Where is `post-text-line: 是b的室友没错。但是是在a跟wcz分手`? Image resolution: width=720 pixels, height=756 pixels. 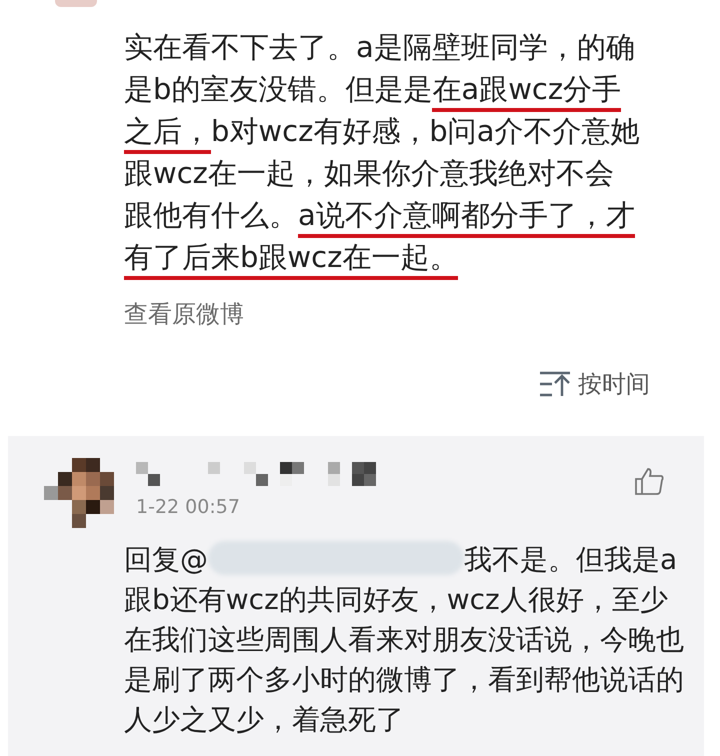 post-text-line: 是b的室友没错。但是是在a跟wcz分手 is located at coordinates (373, 91).